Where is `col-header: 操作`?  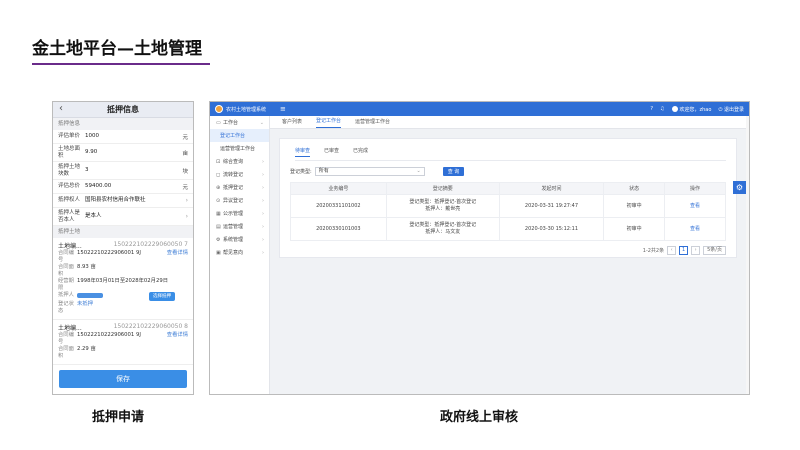
col-header: 操作 is located at coordinates (695, 188).